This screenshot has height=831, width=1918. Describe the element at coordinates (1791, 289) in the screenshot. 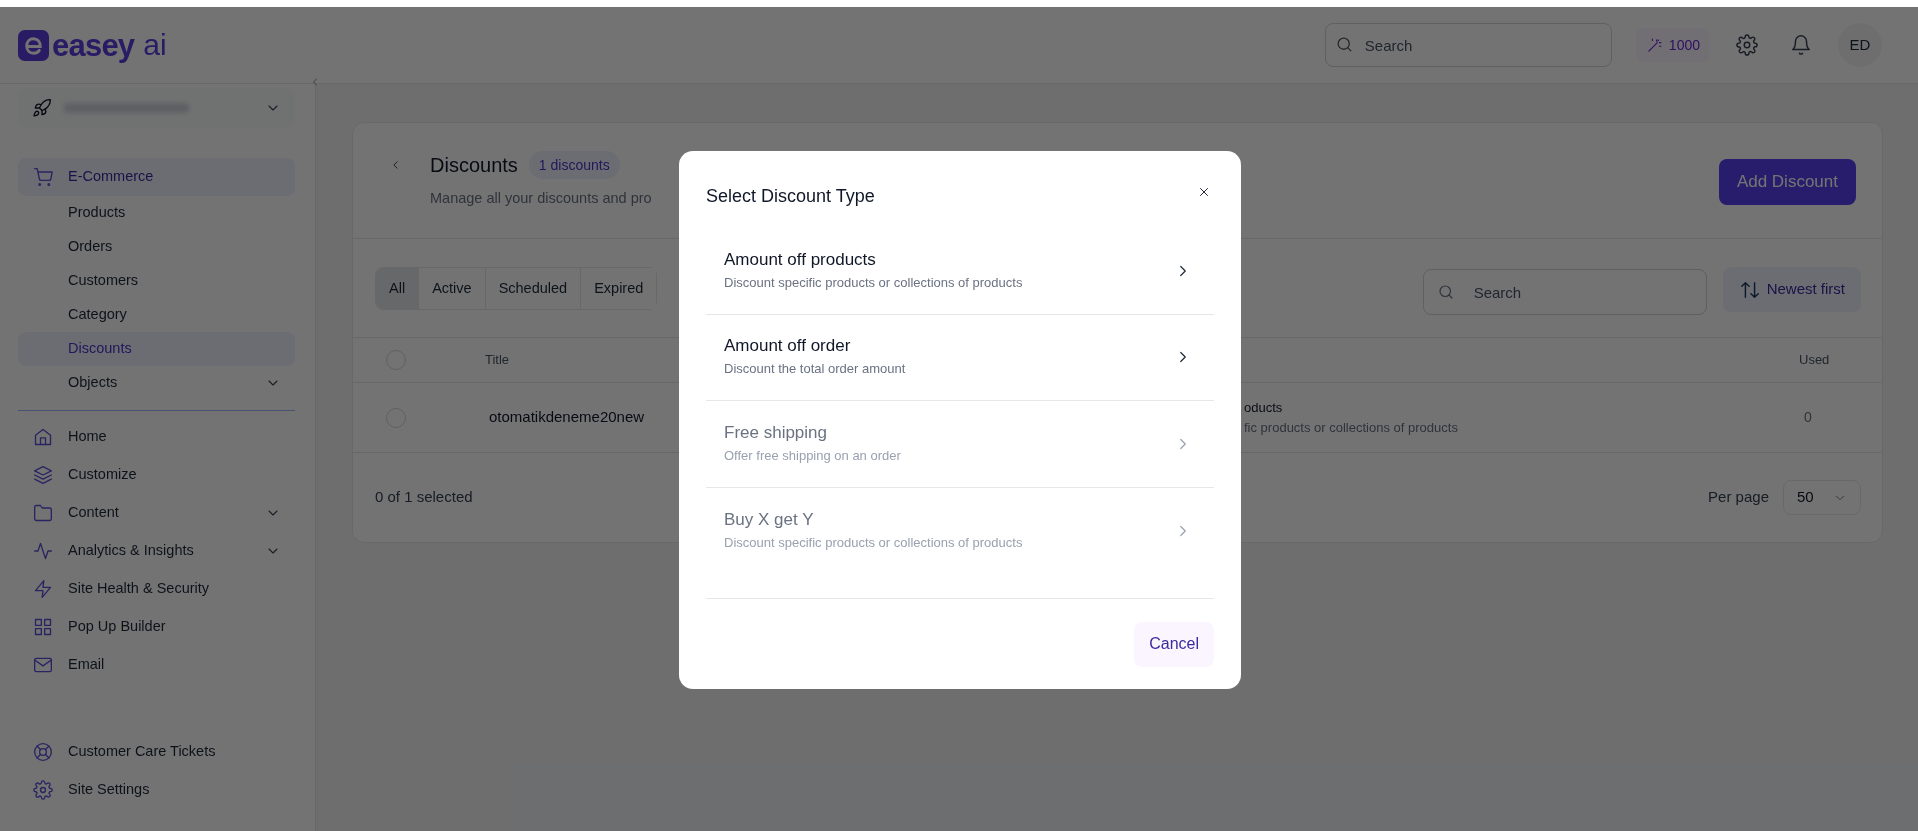

I see `sort-button: Newest first` at that location.